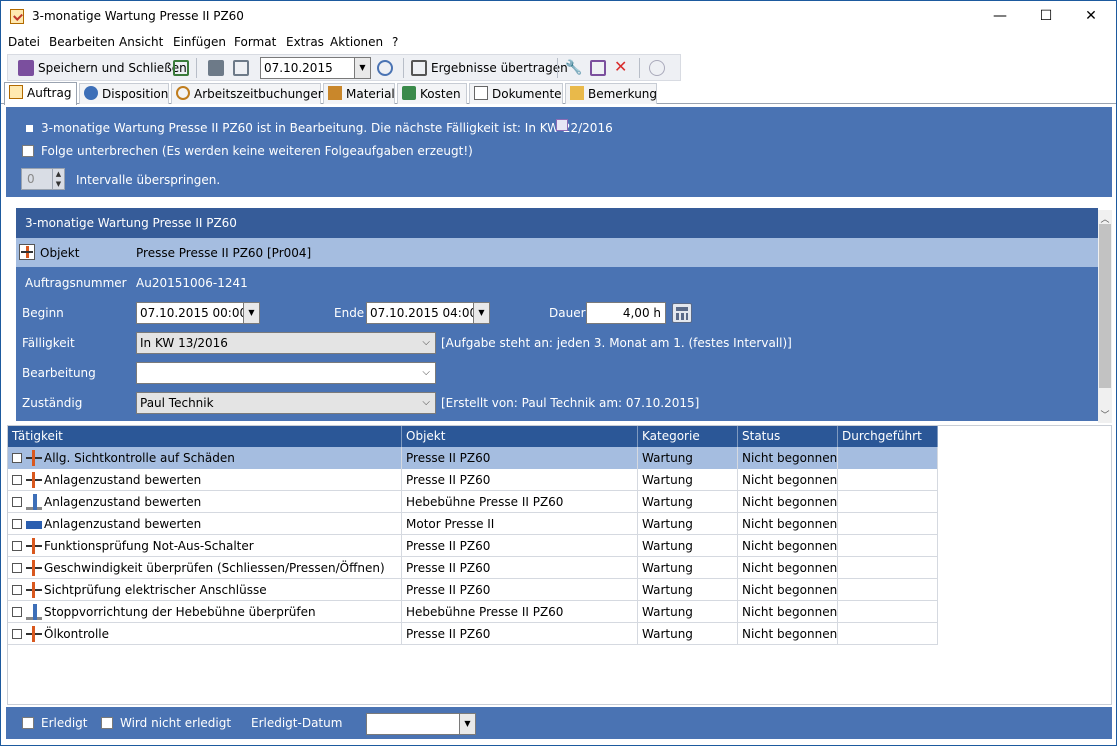 The image size is (1117, 746). What do you see at coordinates (626, 313) in the screenshot?
I see `dauer-field: 4,00 h` at bounding box center [626, 313].